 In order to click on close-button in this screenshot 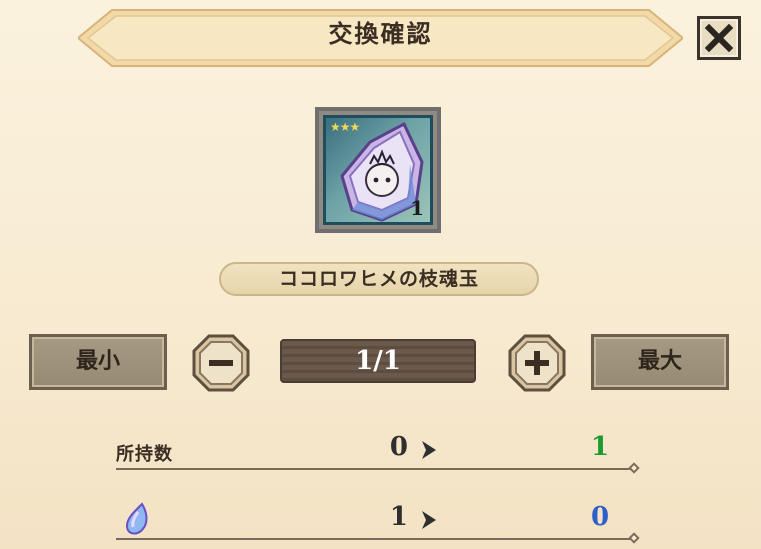, I will do `click(719, 38)`.